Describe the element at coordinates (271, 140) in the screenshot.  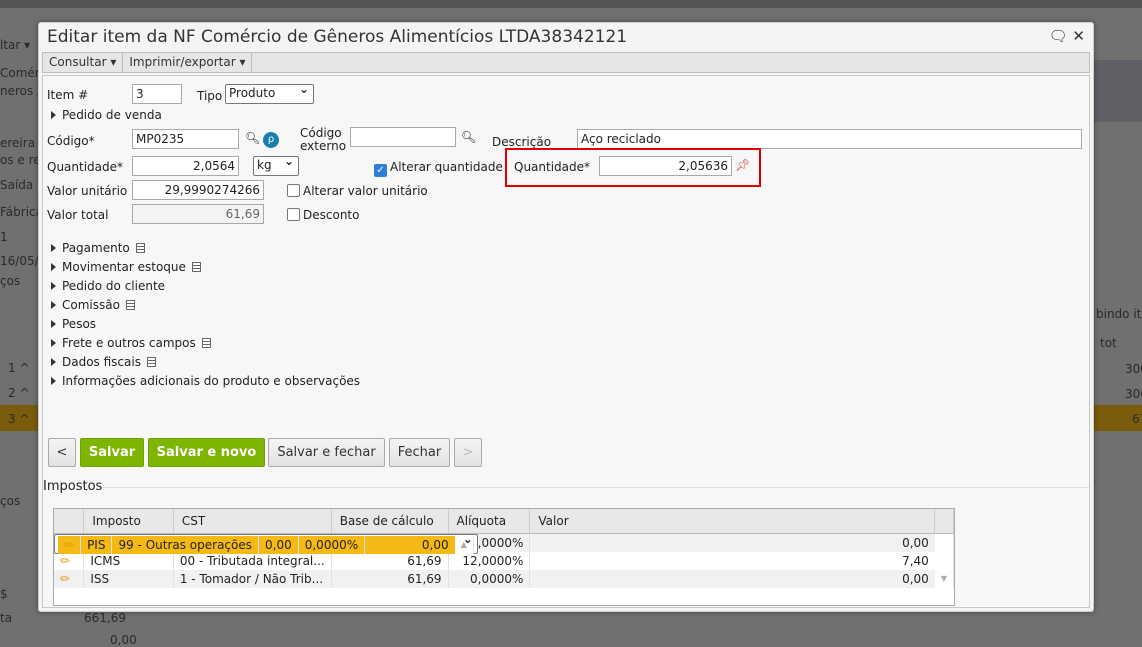
I see `product-info-icon: ρ` at that location.